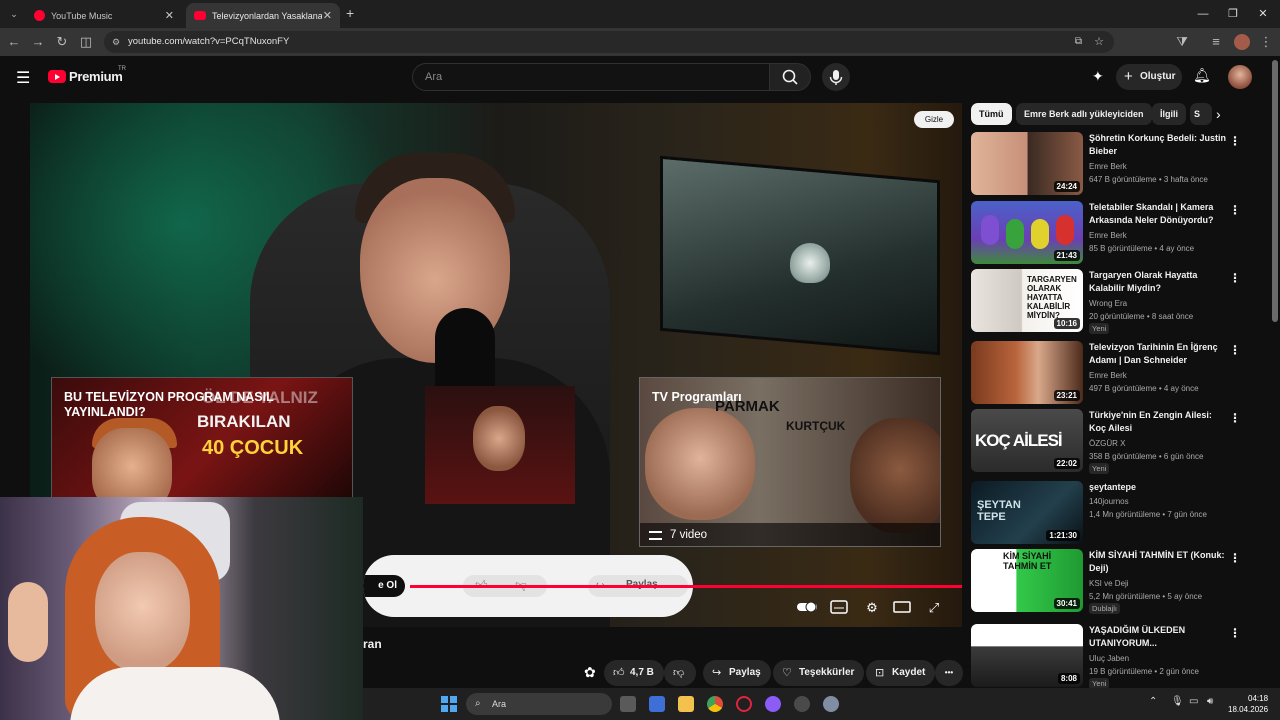 The width and height of the screenshot is (1280, 720). I want to click on chip-partial: S, so click(1201, 114).